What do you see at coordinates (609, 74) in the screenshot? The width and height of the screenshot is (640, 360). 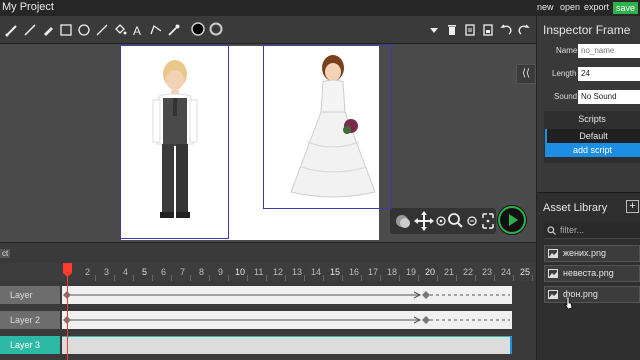 I see `length-input: 24` at bounding box center [609, 74].